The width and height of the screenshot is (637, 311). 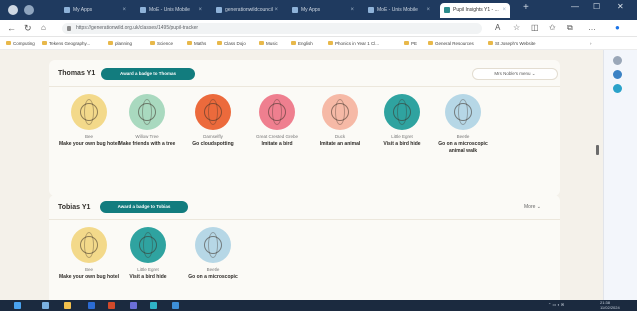 What do you see at coordinates (620, 175) in the screenshot?
I see `browser-sidebar` at bounding box center [620, 175].